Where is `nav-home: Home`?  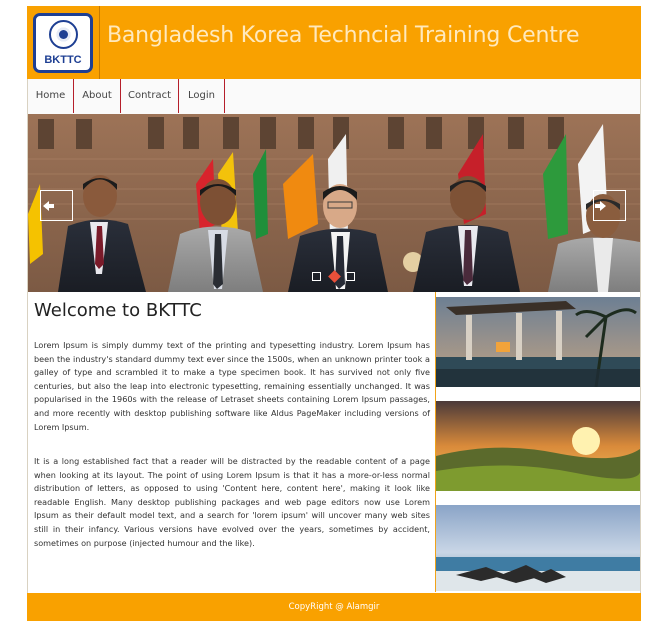
nav-home: Home is located at coordinates (51, 96).